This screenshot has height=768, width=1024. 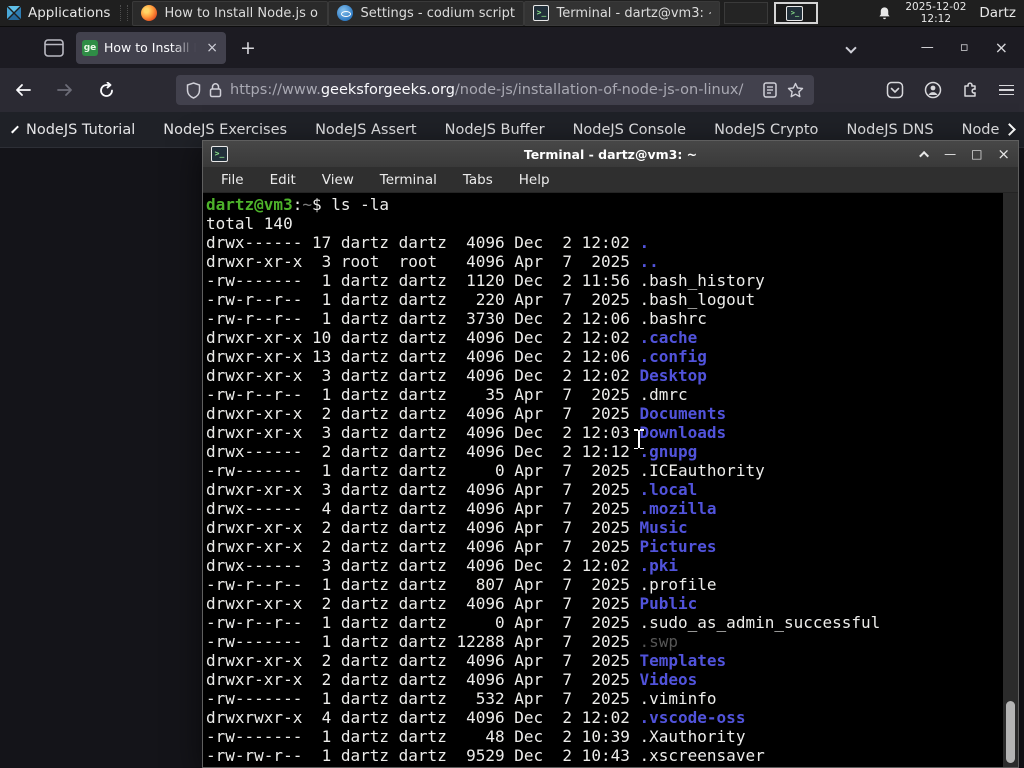 I want to click on terminal-minimize-button: —, so click(x=950, y=154).